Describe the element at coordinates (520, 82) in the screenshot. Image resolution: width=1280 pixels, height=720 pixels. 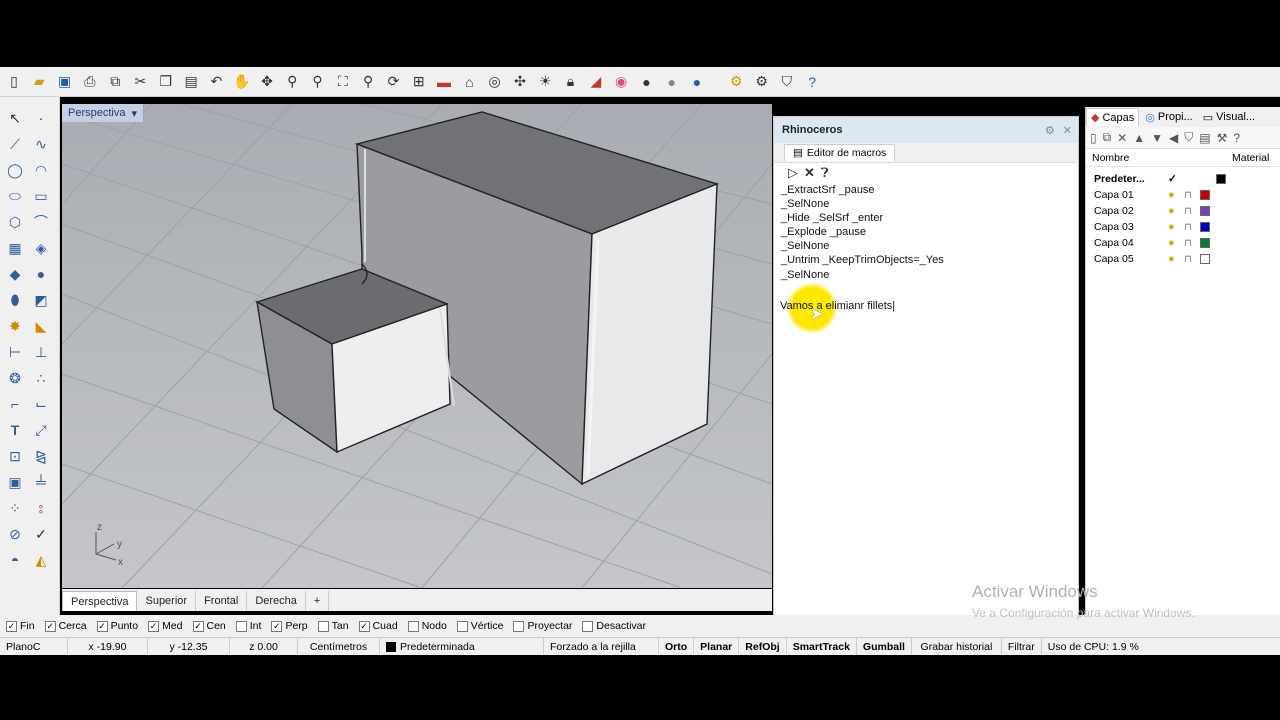
I see `cplane-icon: ✣` at that location.